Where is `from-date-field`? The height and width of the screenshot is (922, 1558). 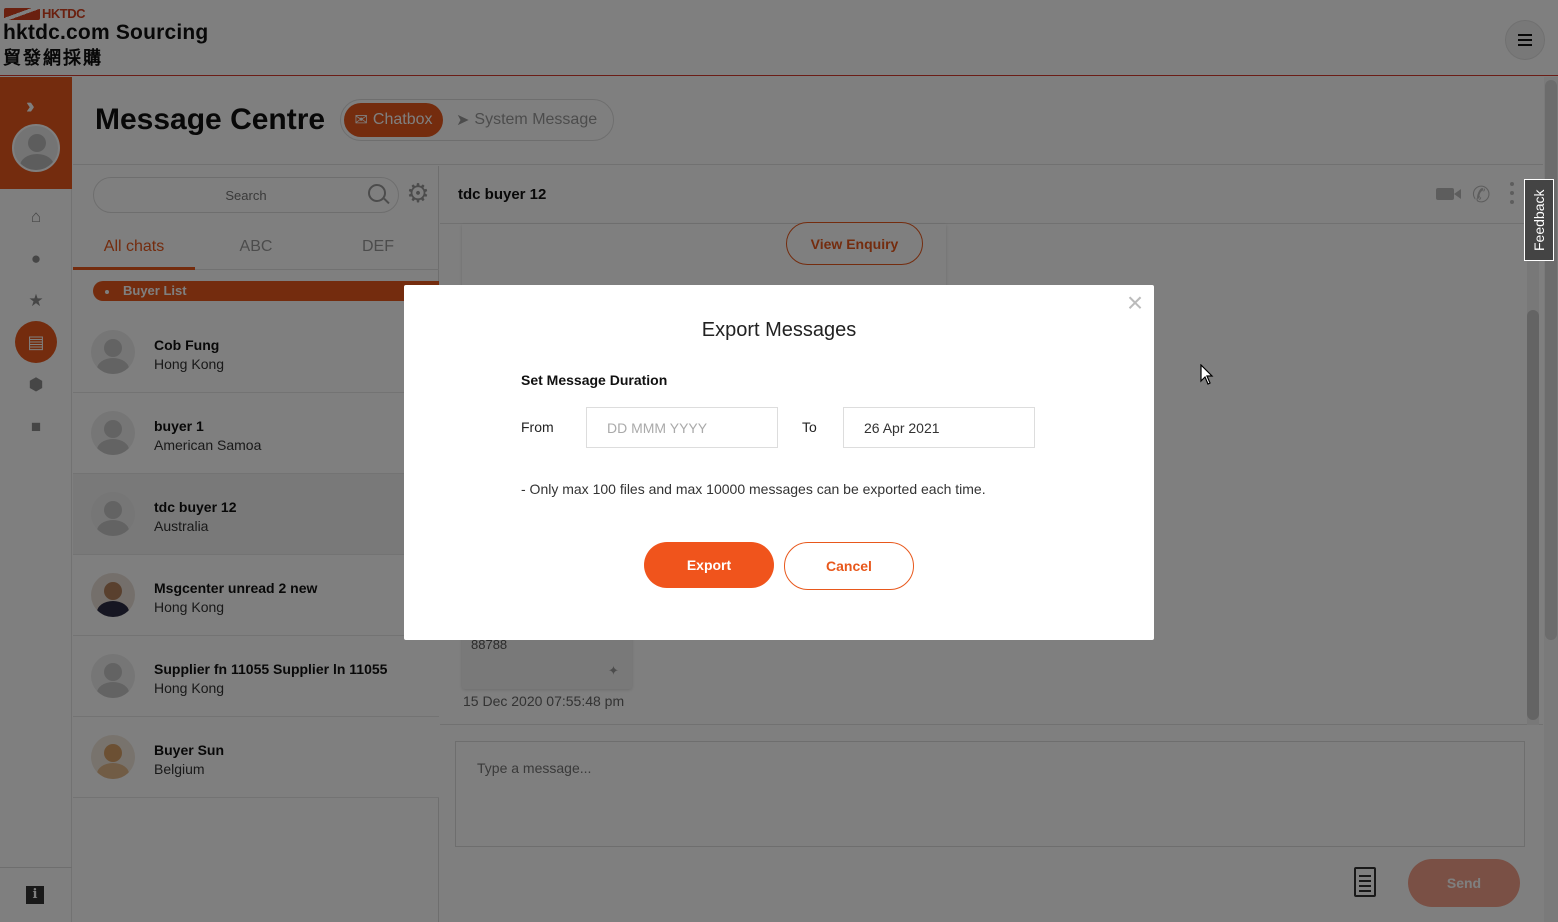 from-date-field is located at coordinates (682, 427).